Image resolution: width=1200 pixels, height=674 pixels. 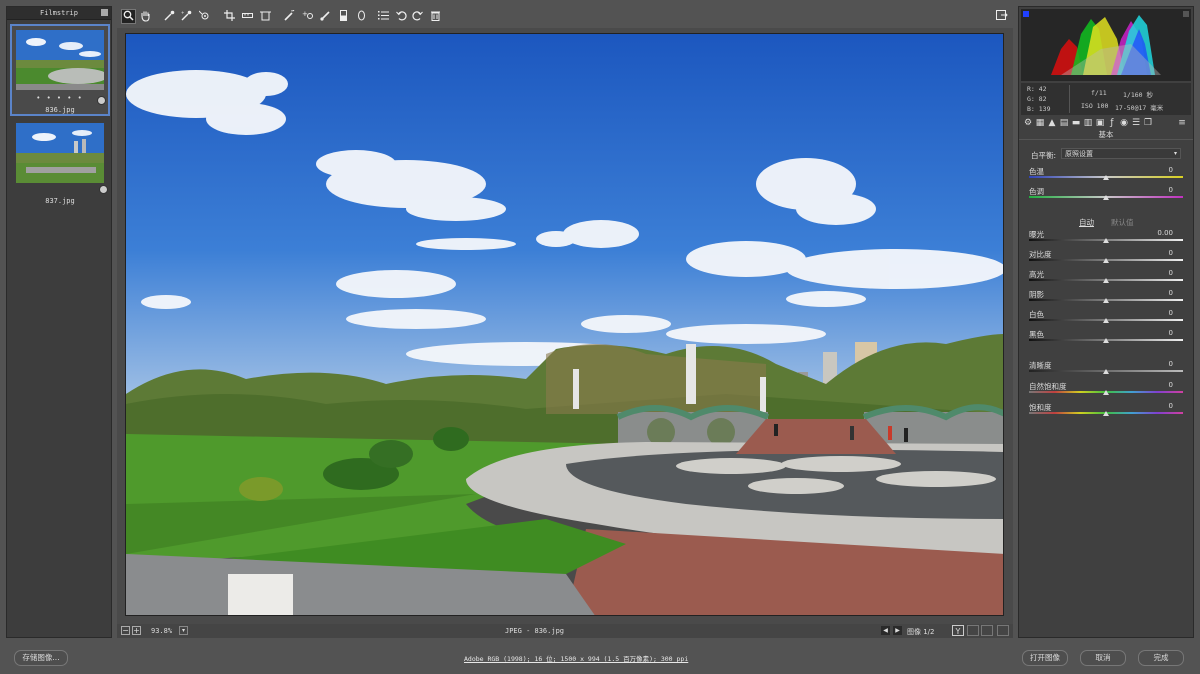 I want to click on color-sampler-icon: +, so click(x=186, y=16).